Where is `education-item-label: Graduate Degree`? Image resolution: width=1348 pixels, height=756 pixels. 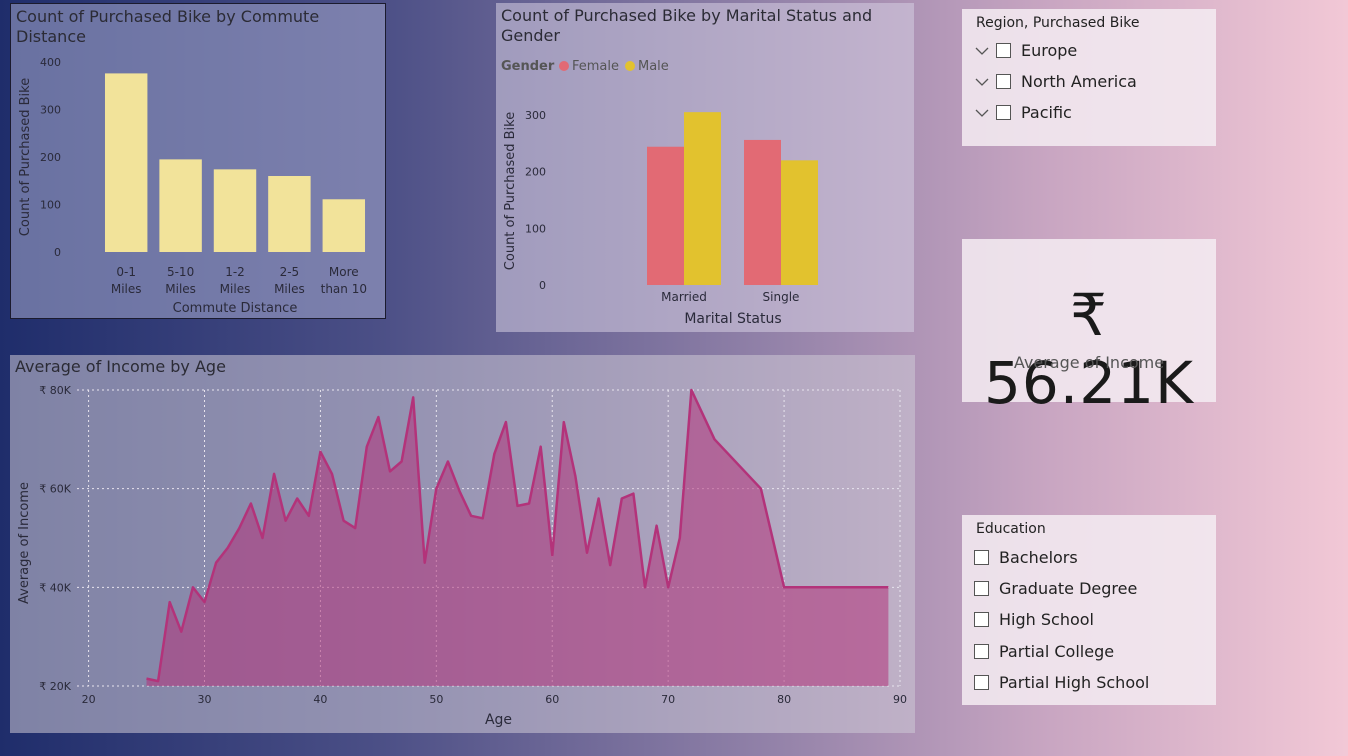 education-item-label: Graduate Degree is located at coordinates (1068, 588).